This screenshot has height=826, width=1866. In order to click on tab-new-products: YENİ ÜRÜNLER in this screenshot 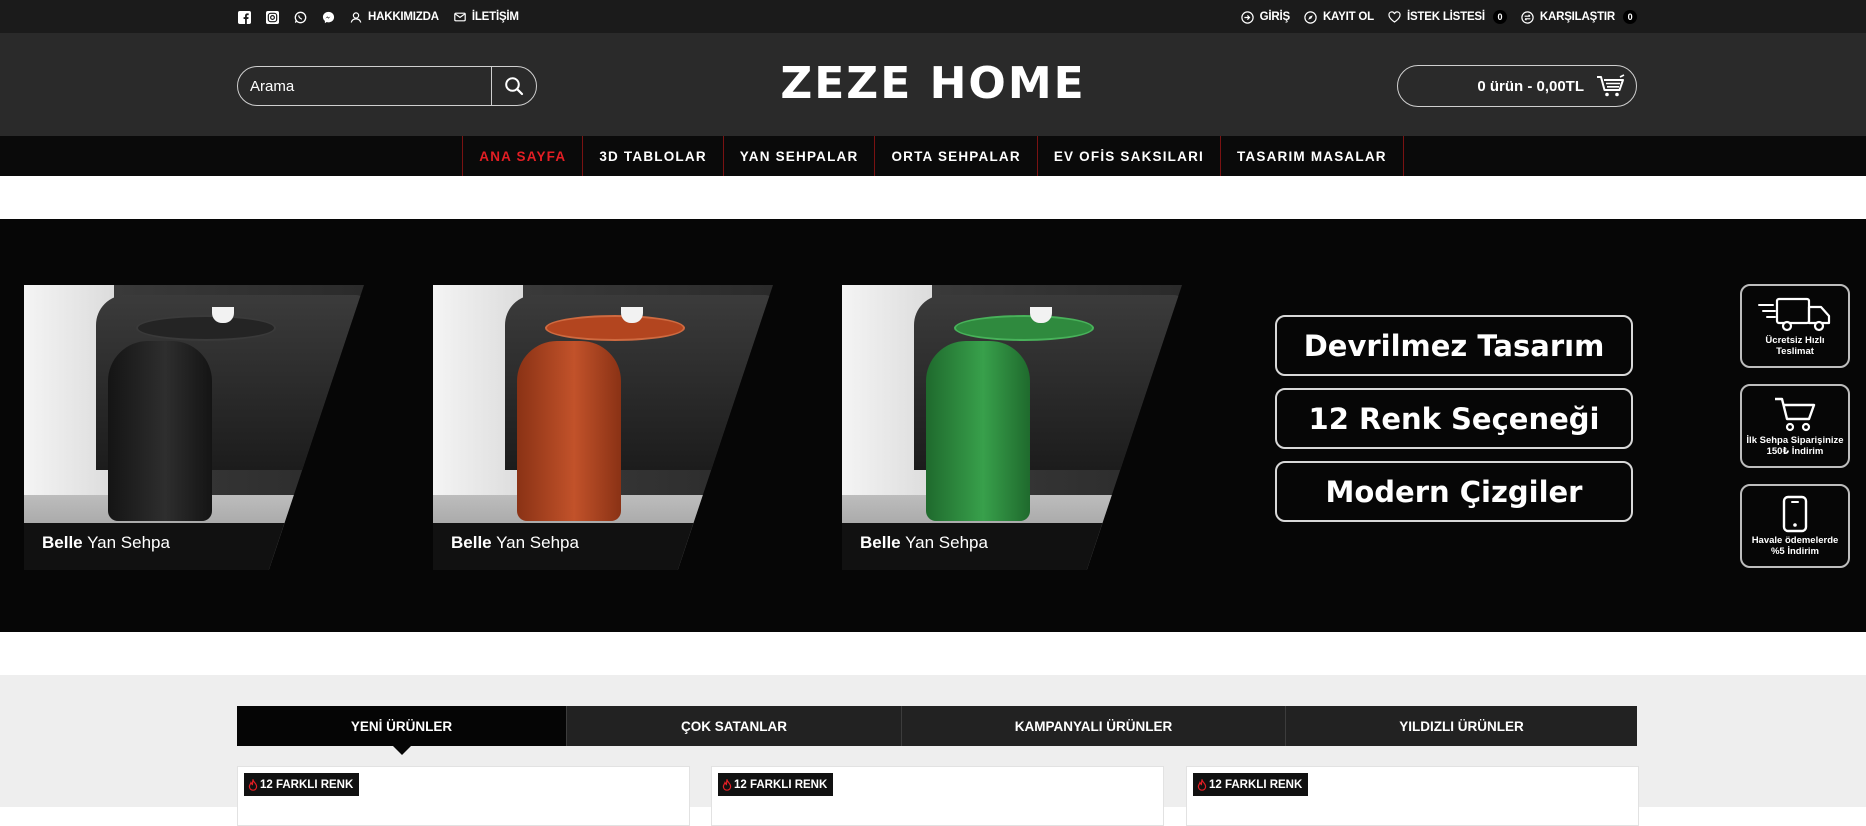, I will do `click(402, 730)`.